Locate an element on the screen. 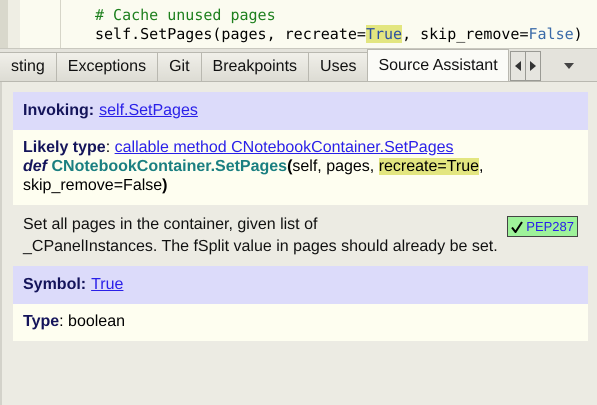 The height and width of the screenshot is (405, 597). invoking-label: Invoking: is located at coordinates (58, 111).